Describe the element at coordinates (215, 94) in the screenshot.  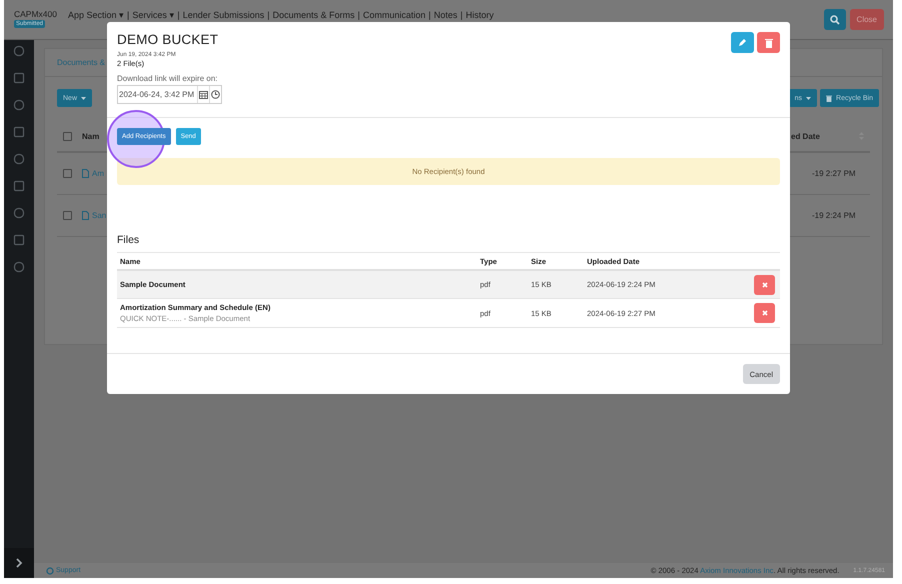
I see `clock-icon` at that location.